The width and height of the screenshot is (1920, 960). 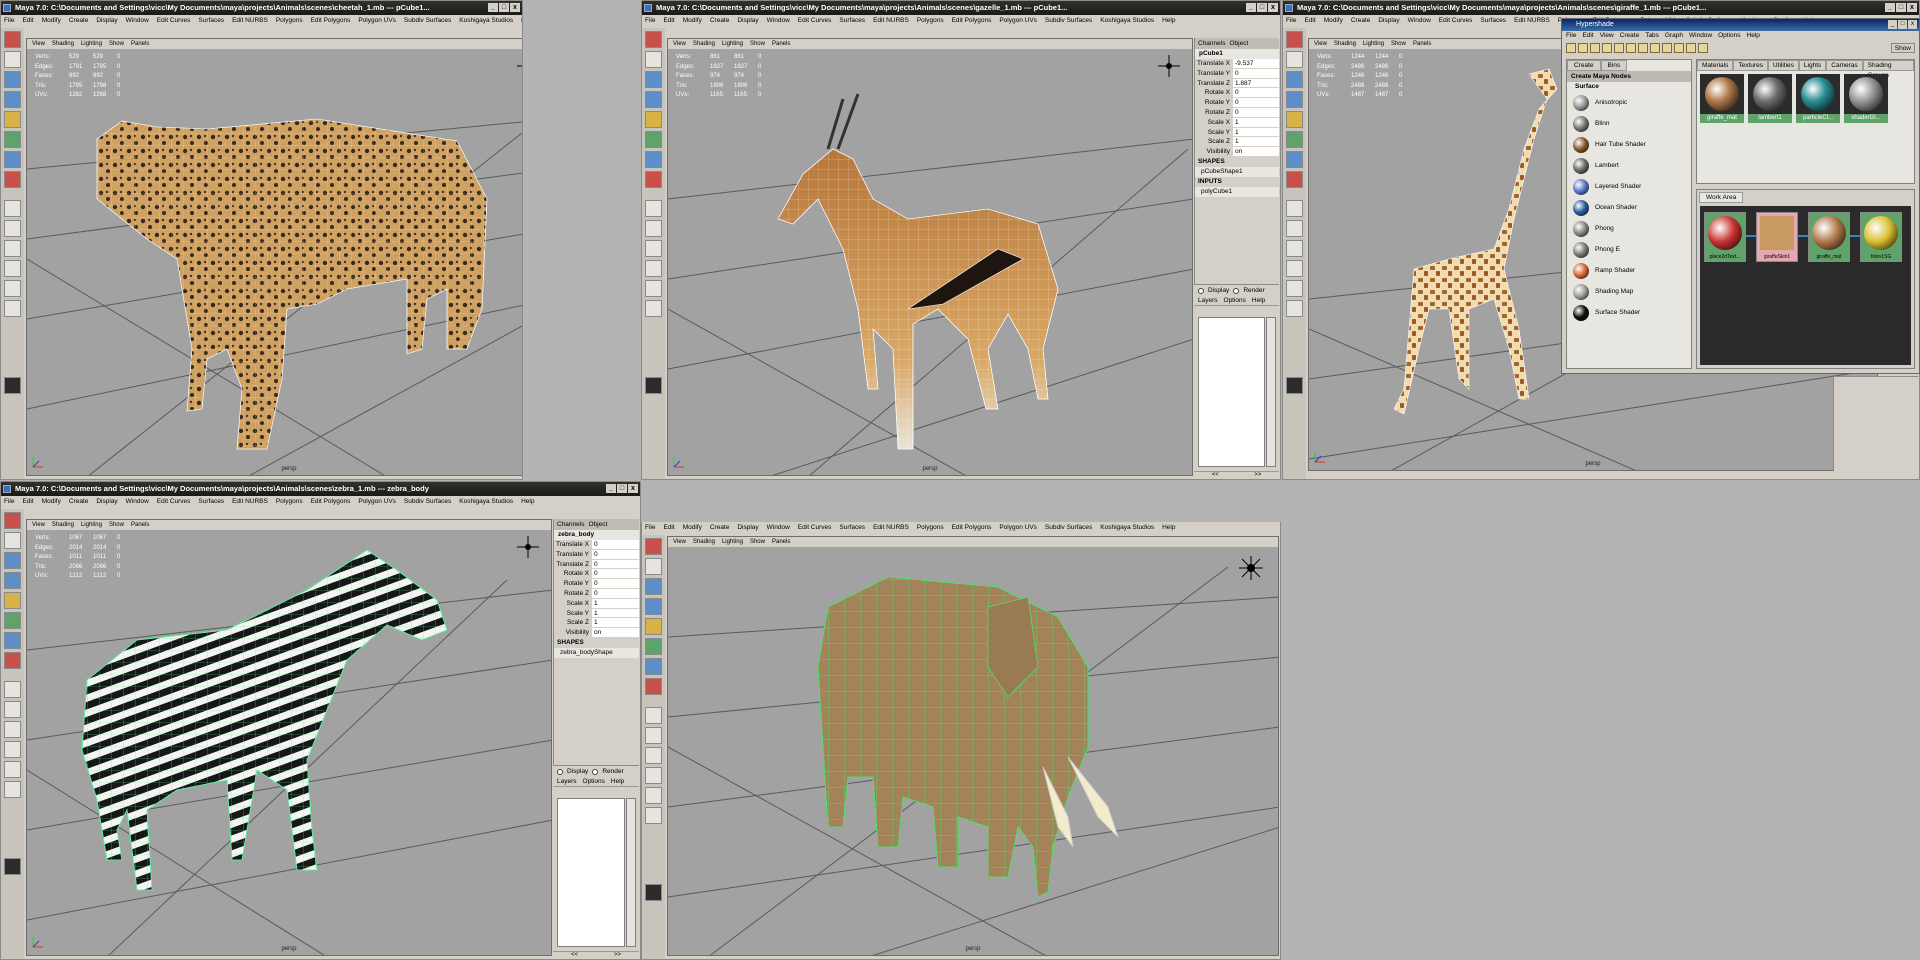 I want to click on layout-side-icon, so click(x=12, y=248).